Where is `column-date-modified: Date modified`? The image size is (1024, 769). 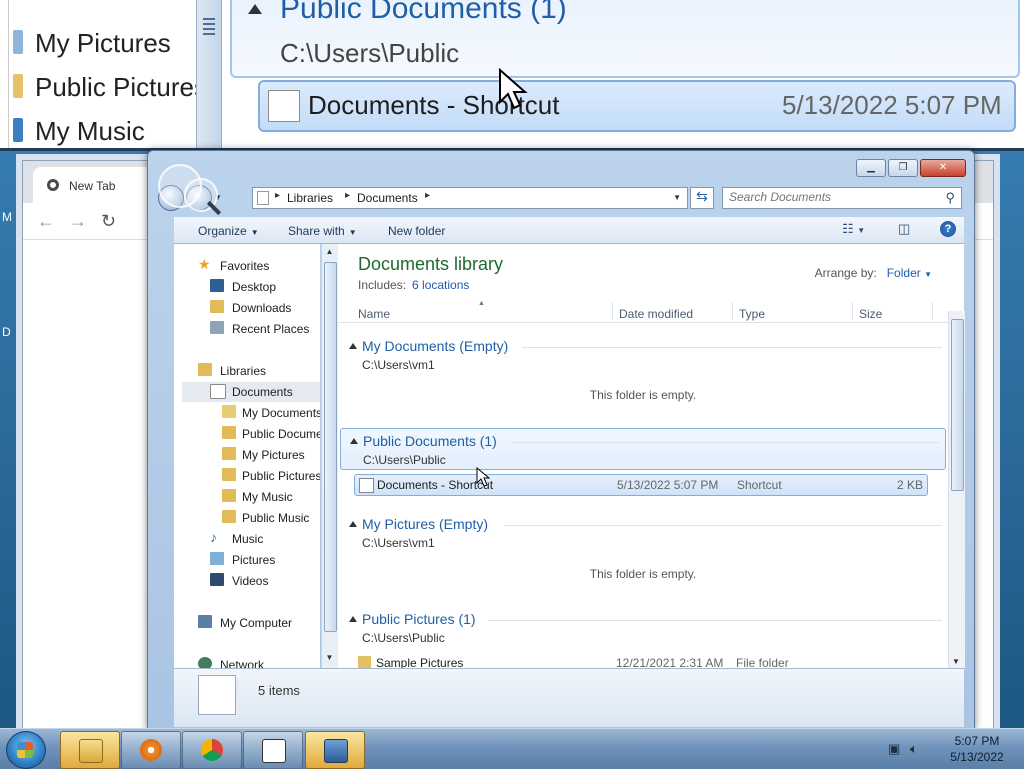
column-date-modified: Date modified is located at coordinates (656, 314).